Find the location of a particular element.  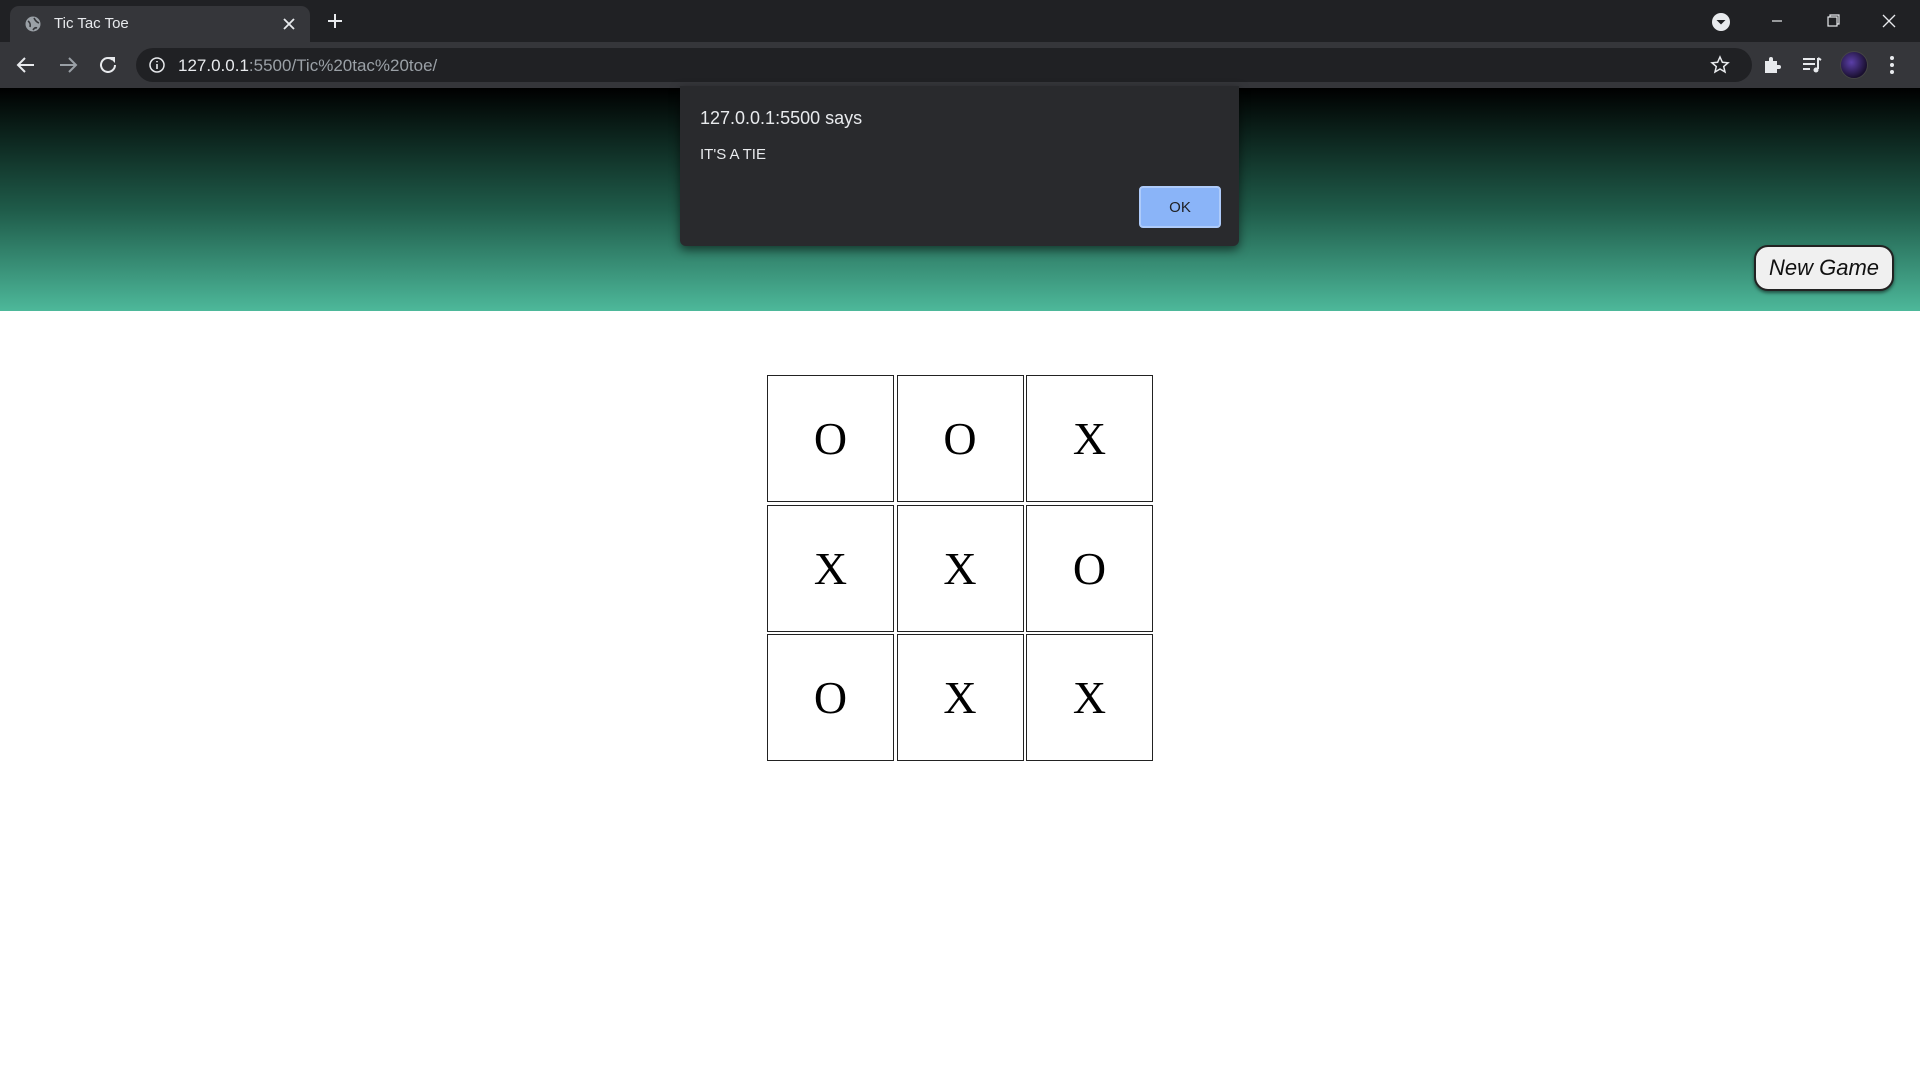

browser-toolbar: 127.0.0.1:5500/Tic%20tac%20toe/ is located at coordinates (960, 65).